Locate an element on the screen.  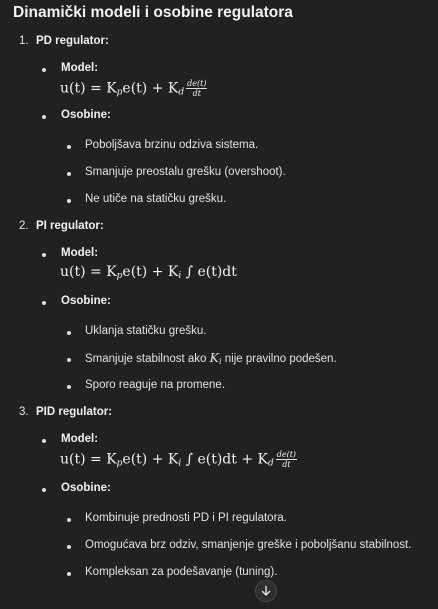
section-number: 3. is located at coordinates (24, 412).